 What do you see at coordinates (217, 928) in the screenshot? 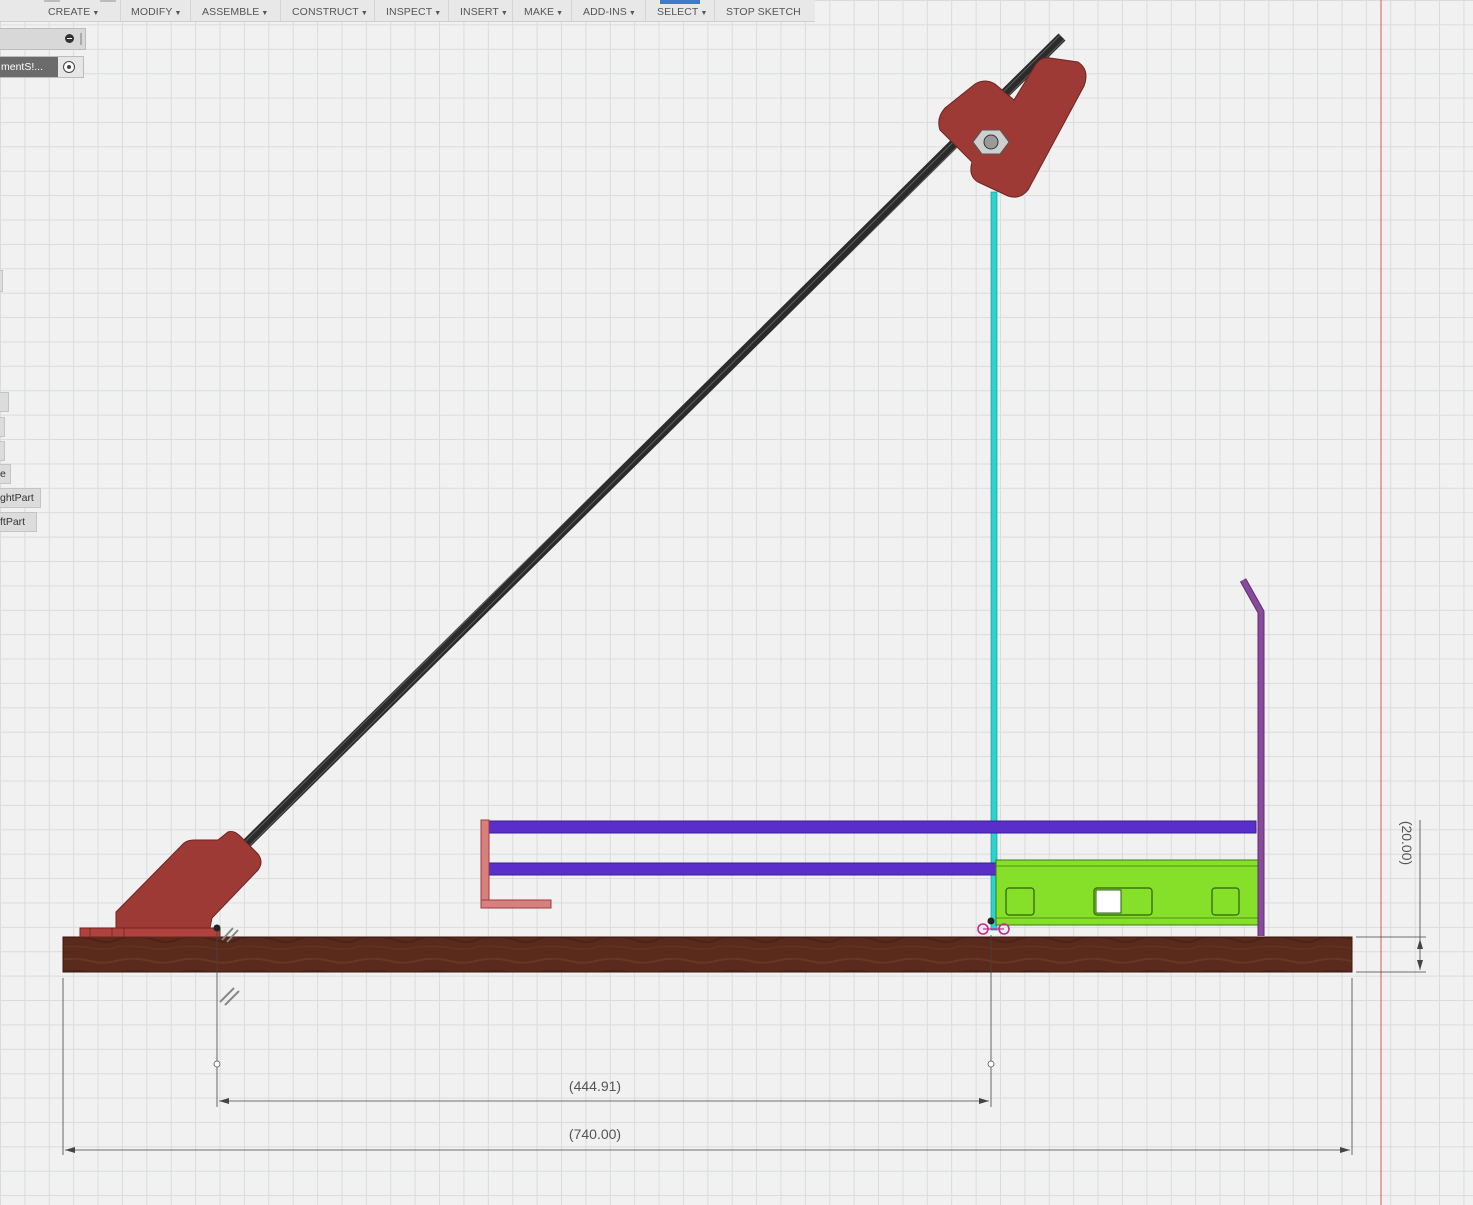
I see `sketch-point-left` at bounding box center [217, 928].